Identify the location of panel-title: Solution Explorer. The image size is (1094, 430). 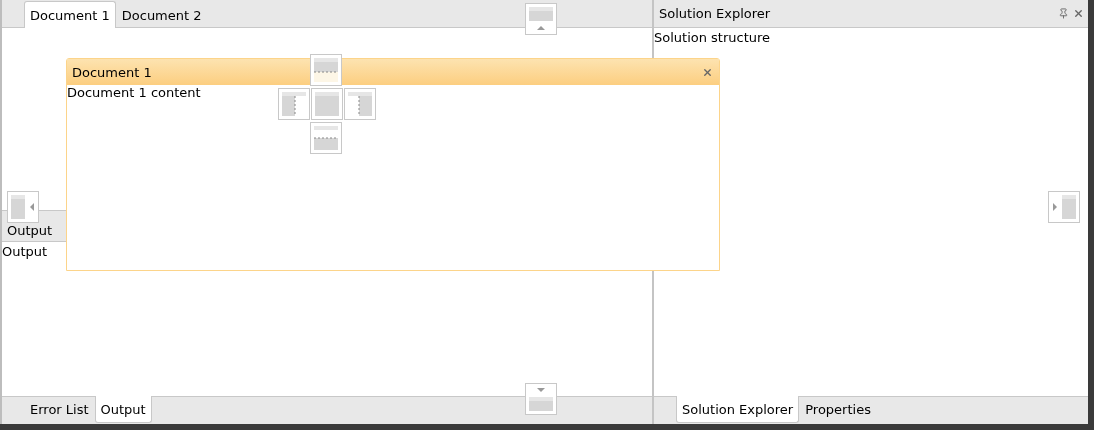
(715, 13).